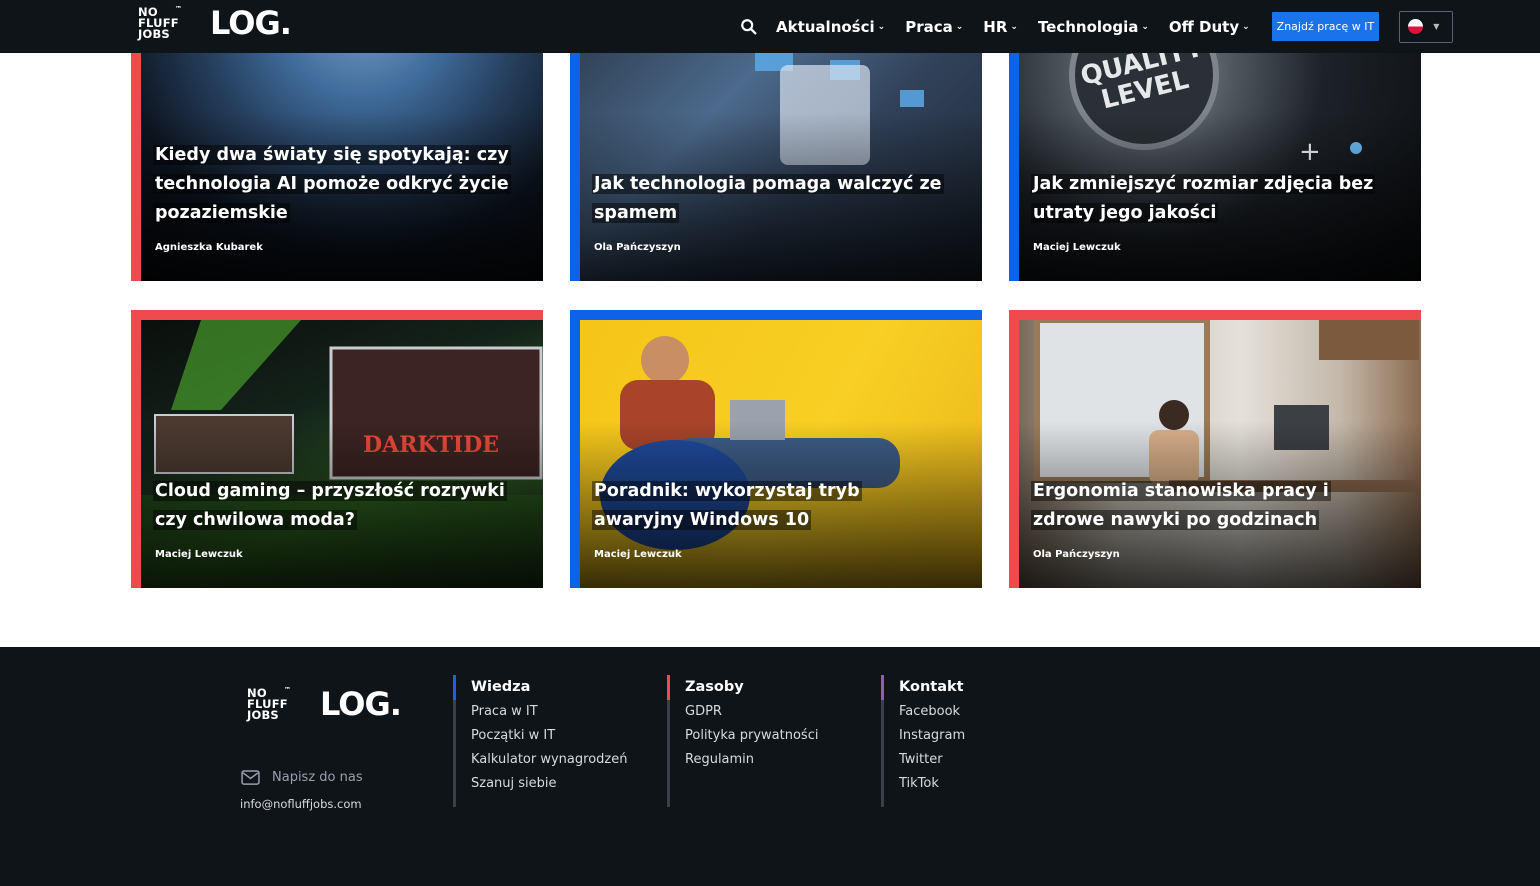 The width and height of the screenshot is (1540, 886). Describe the element at coordinates (1436, 26) in the screenshot. I see `caret-down-icon: ▼` at that location.